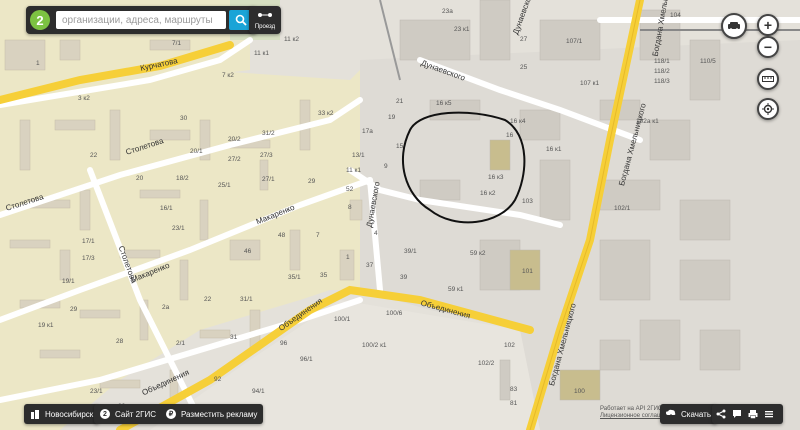 The height and width of the screenshot is (430, 800). I want to click on share-toolbar, so click(747, 414).